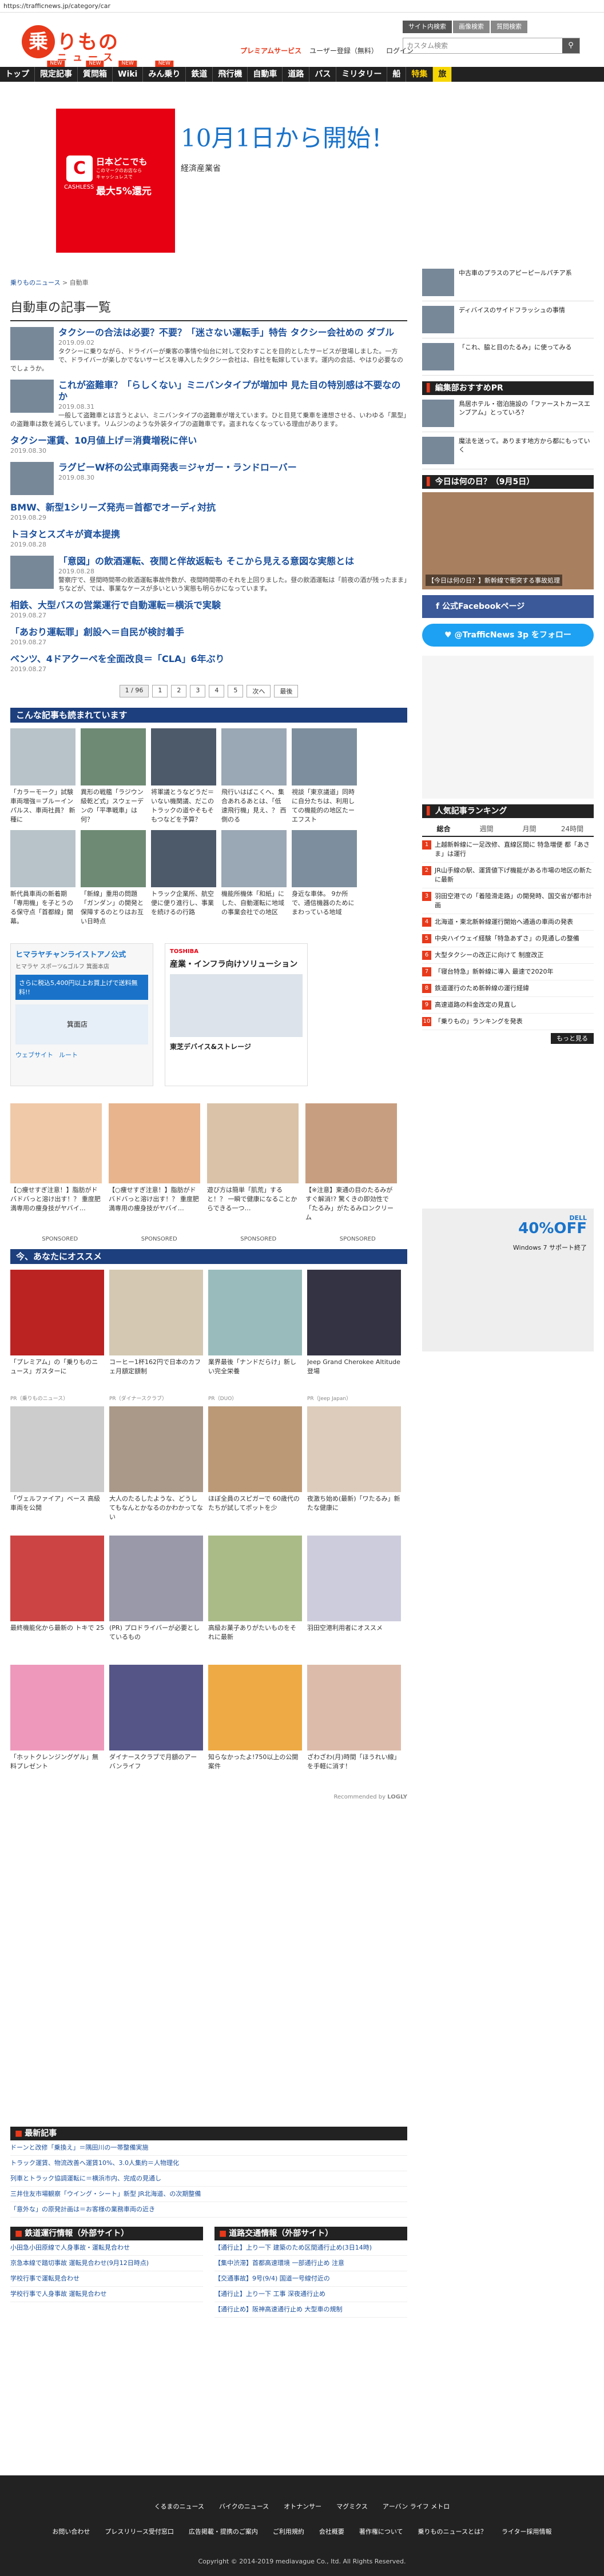  What do you see at coordinates (57, 1598) in the screenshot?
I see `for-you-card: 最終機能化から最新の トキで 25` at bounding box center [57, 1598].